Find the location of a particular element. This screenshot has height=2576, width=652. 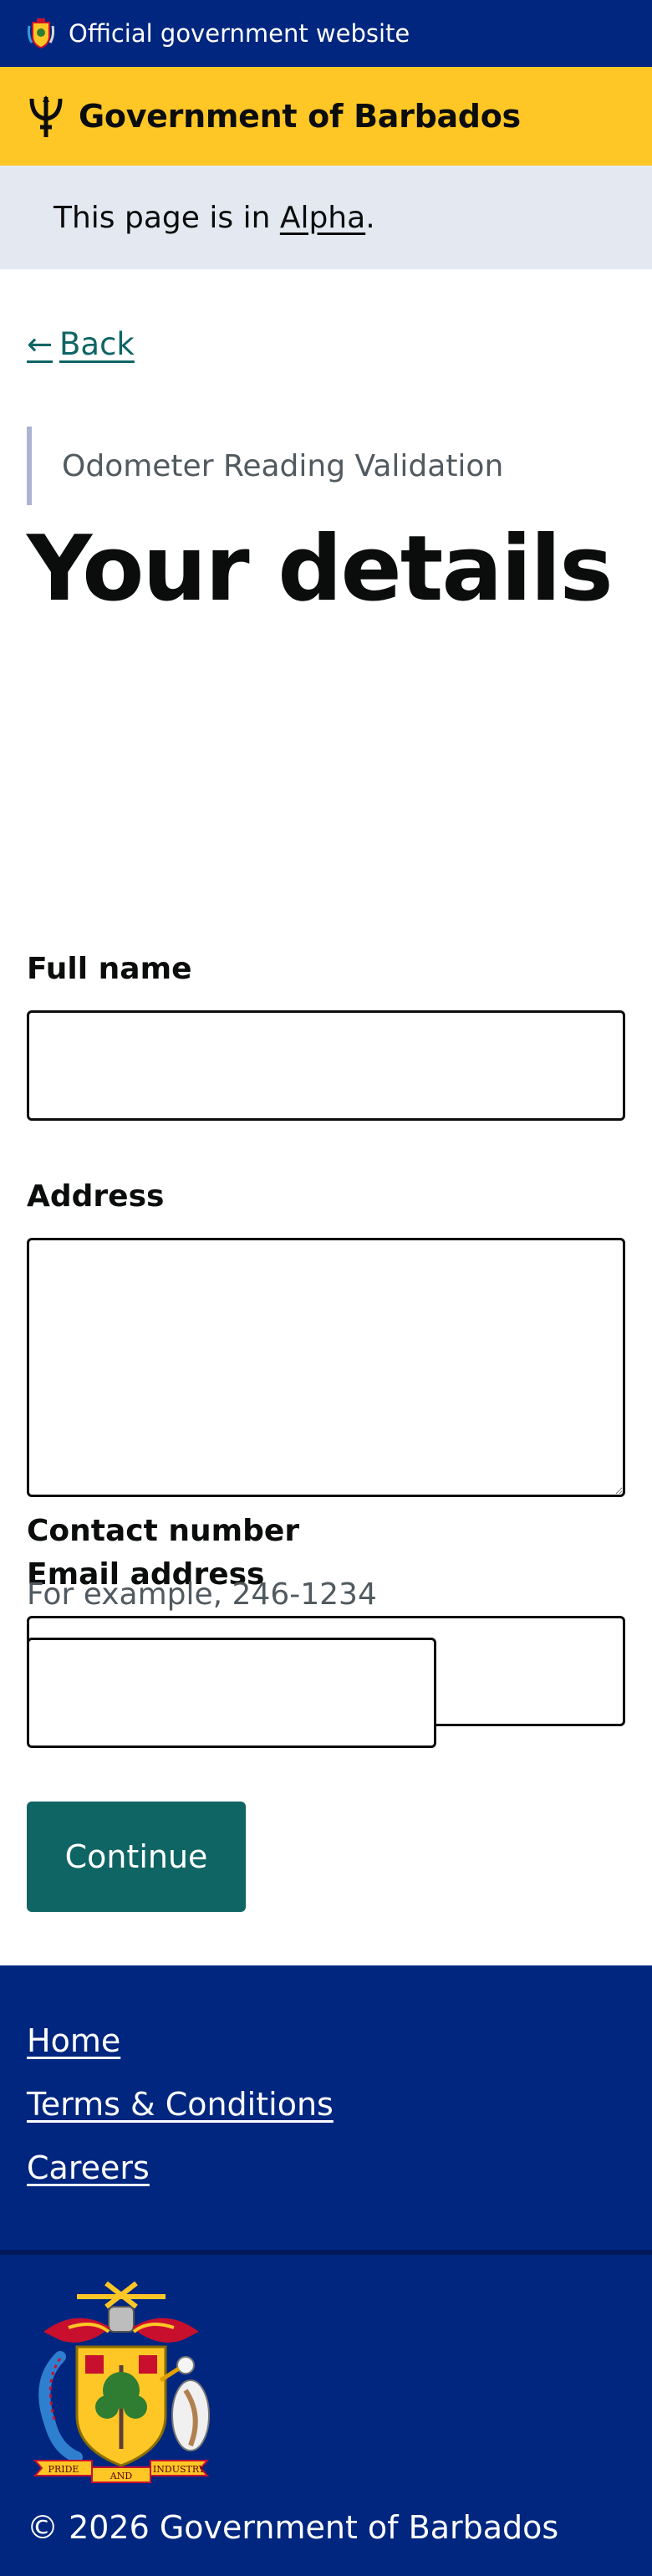

address-label: Address is located at coordinates (96, 1196).